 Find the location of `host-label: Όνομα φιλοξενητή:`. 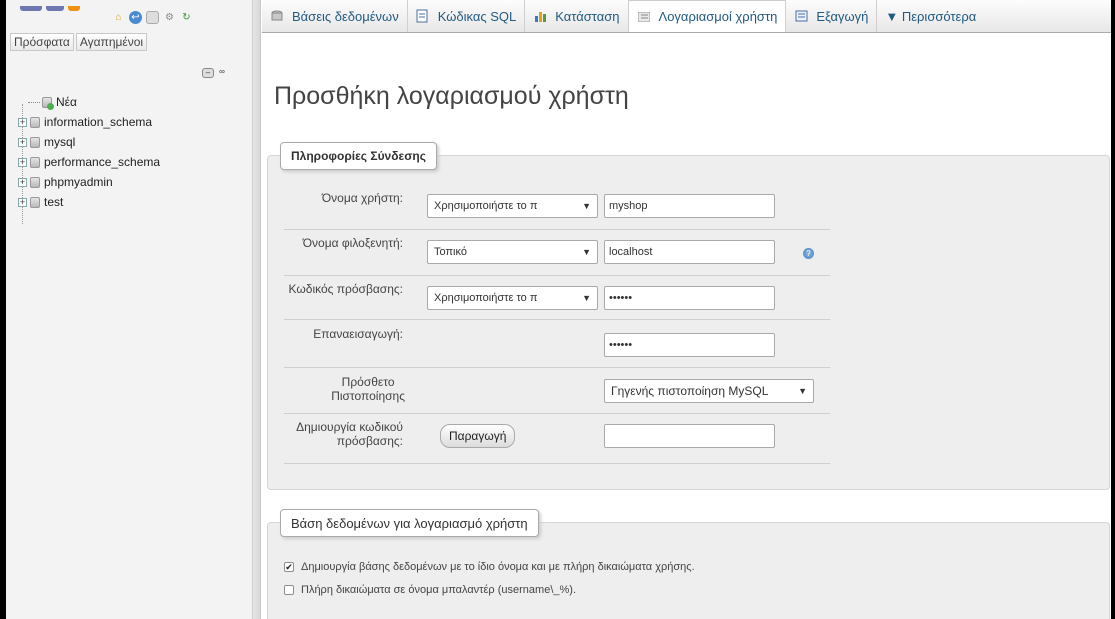

host-label: Όνομα φιλοξενητή: is located at coordinates (352, 243).